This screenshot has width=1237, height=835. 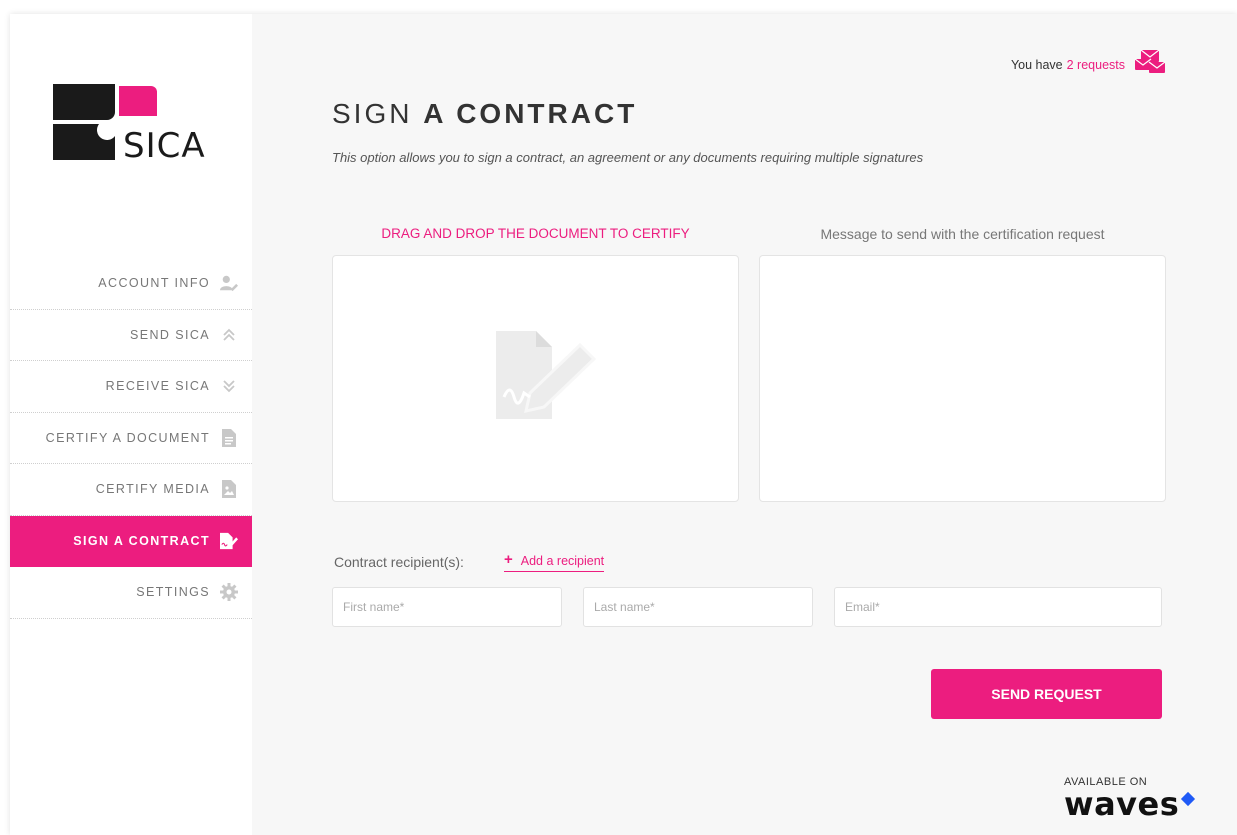 I want to click on requests-indicator: You have 2 requests, so click(x=1088, y=64).